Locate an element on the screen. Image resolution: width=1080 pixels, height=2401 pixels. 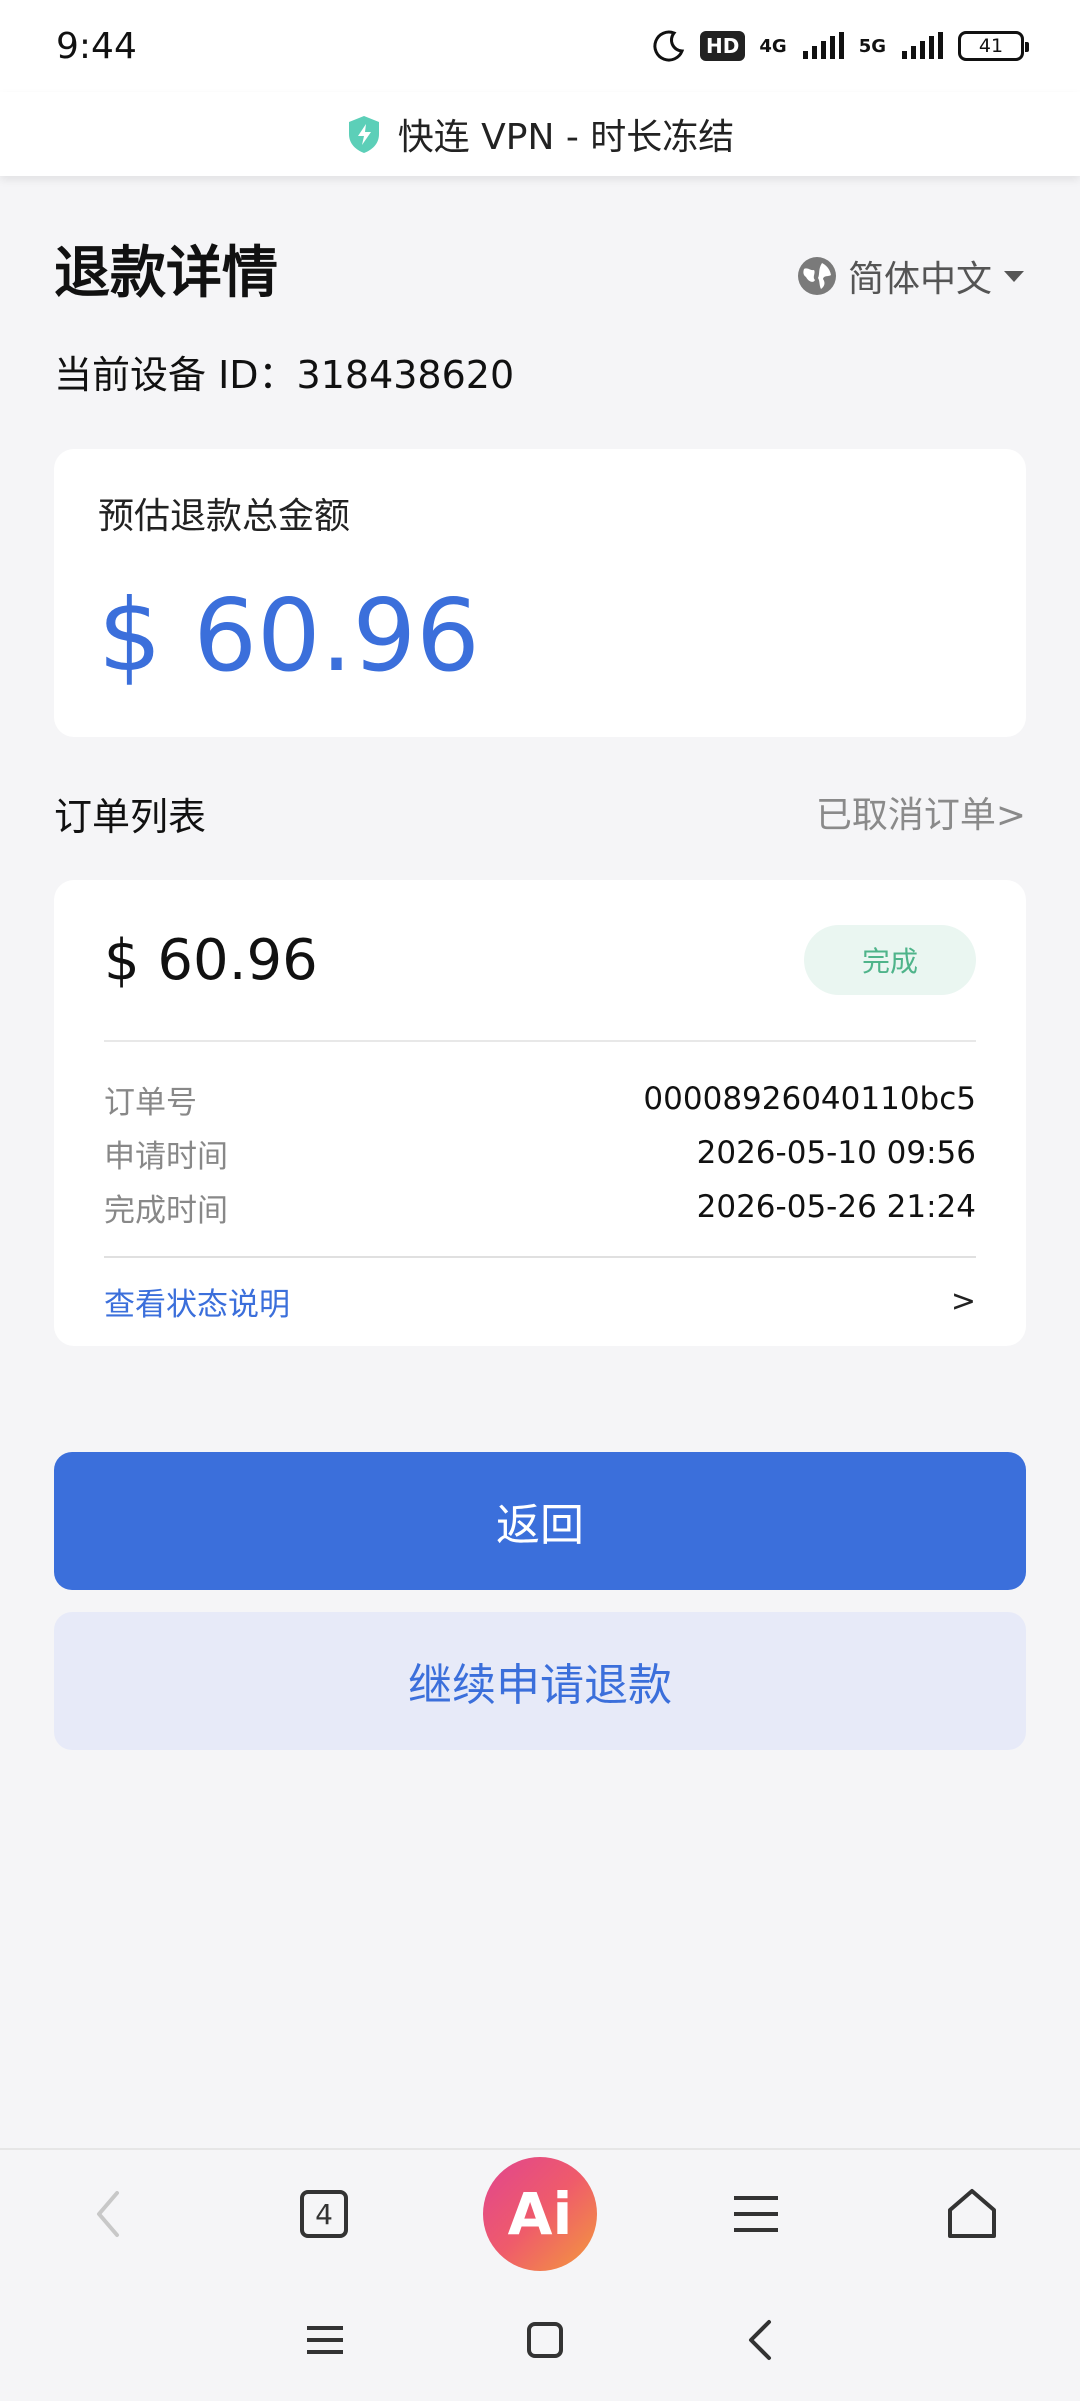
page-title: 快连 VPN - 时长冻结 is located at coordinates (566, 137).